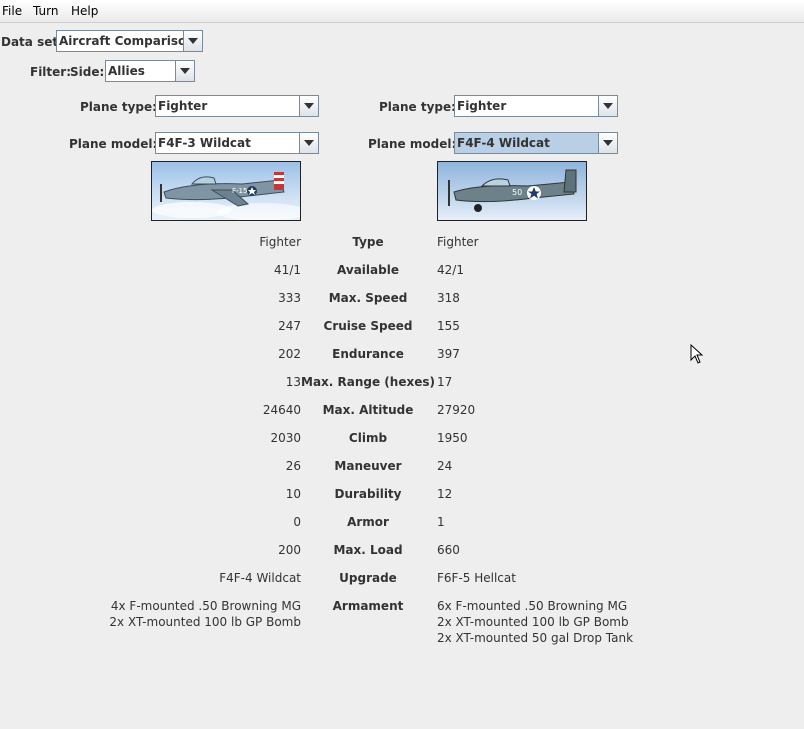 The image size is (804, 729). Describe the element at coordinates (260, 578) in the screenshot. I see `left-stat-value: F4F-4 Wildcat` at that location.